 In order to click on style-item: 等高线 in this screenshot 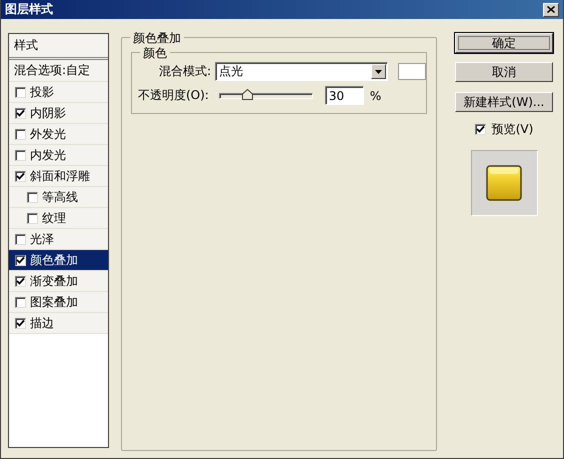, I will do `click(58, 197)`.